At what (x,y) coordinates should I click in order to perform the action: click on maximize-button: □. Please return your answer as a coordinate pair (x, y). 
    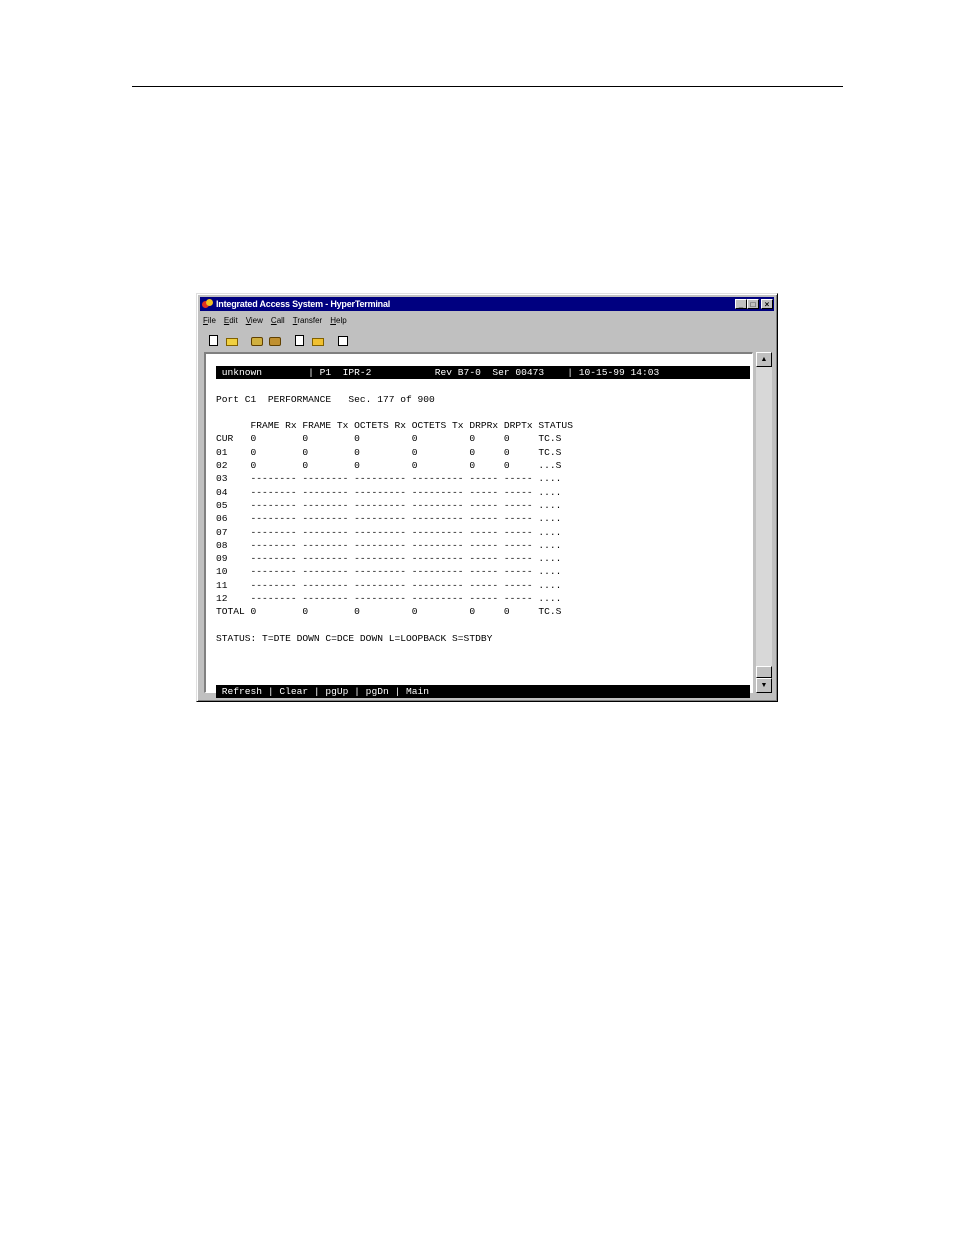
    Looking at the image, I should click on (753, 304).